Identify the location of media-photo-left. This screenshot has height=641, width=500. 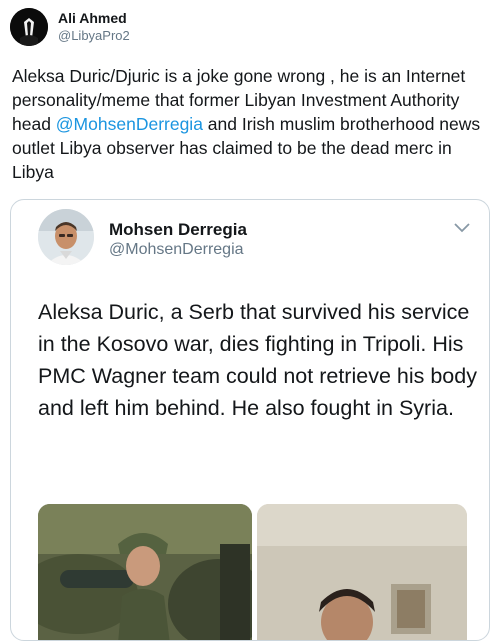
(145, 572).